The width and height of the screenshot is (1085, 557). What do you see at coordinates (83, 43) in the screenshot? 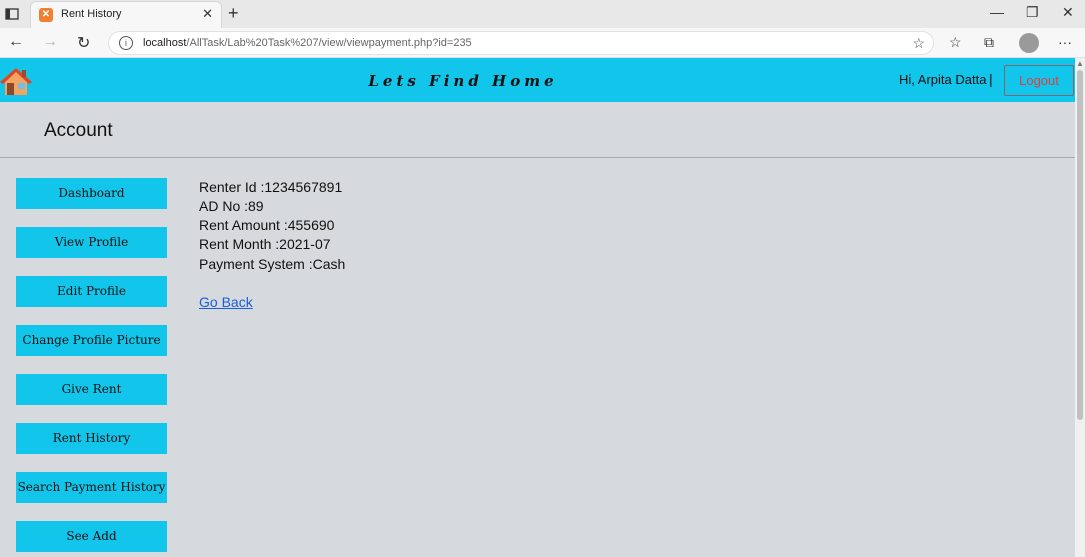
I see `refresh-icon: ↻` at bounding box center [83, 43].